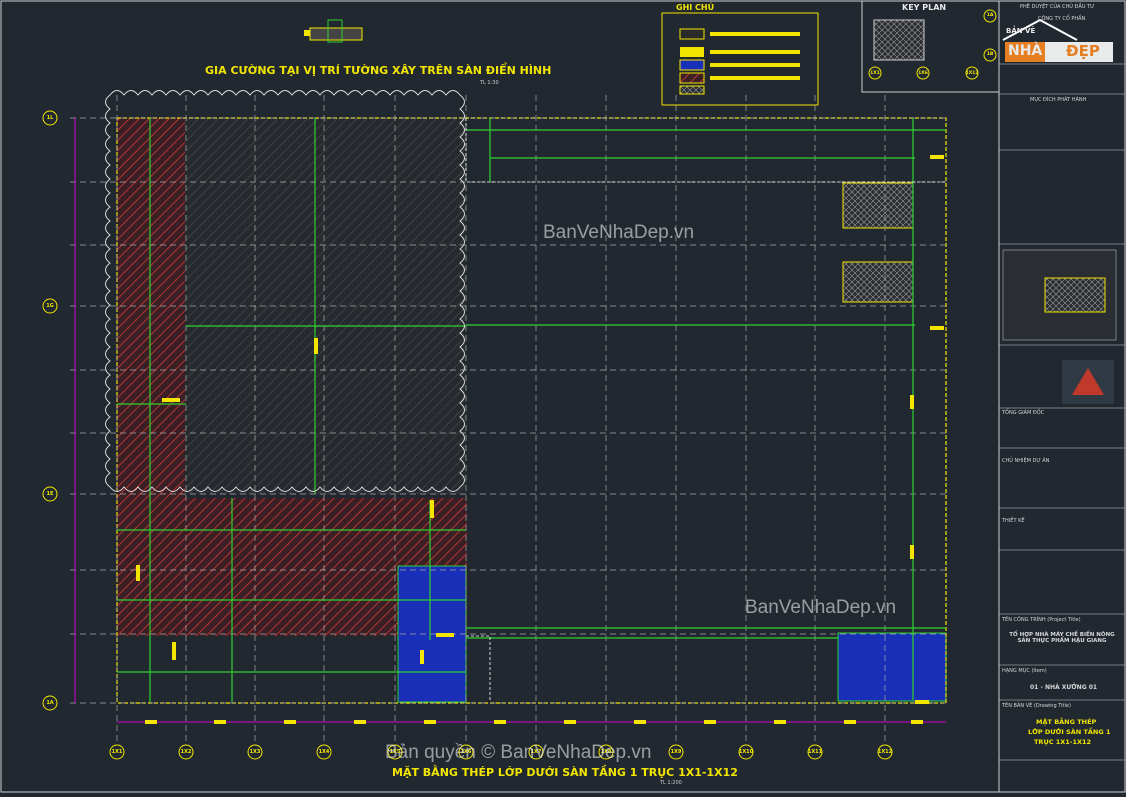 The height and width of the screenshot is (797, 1126). I want to click on watermark-text-2: BanVeNhaDep.vn, so click(821, 607).